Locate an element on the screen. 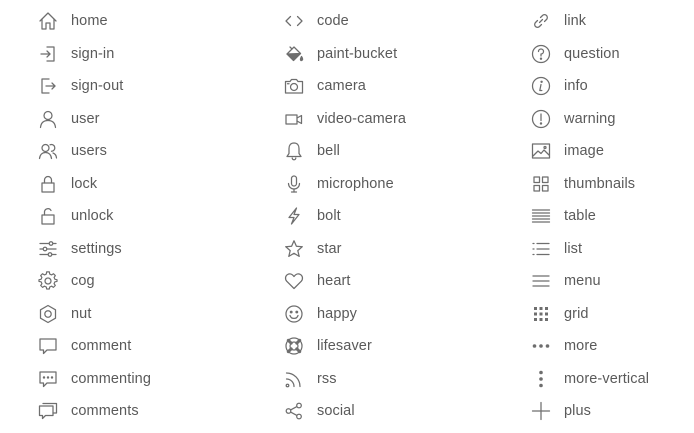 Image resolution: width=694 pixels, height=433 pixels. icon-item-users: users is located at coordinates (157, 151).